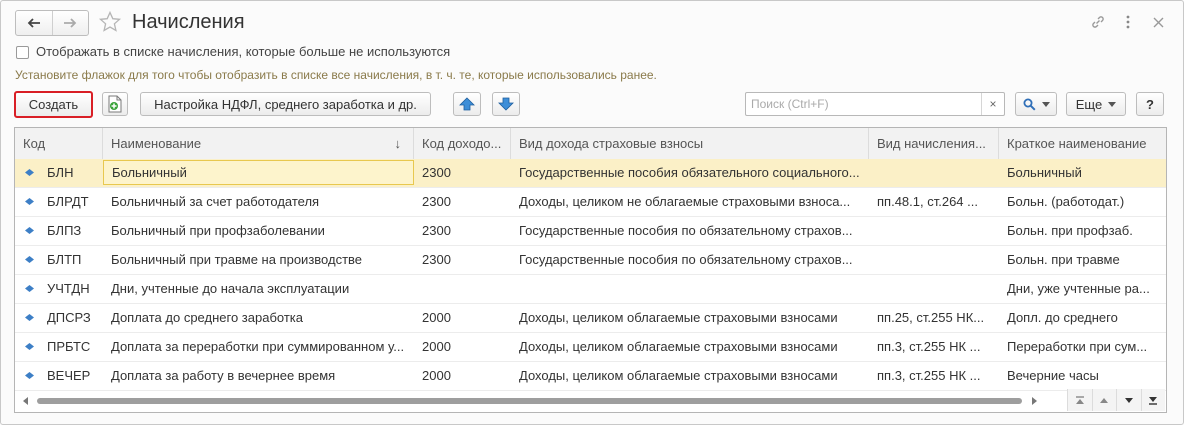  What do you see at coordinates (1045, 104) in the screenshot?
I see `chevron-down-icon` at bounding box center [1045, 104].